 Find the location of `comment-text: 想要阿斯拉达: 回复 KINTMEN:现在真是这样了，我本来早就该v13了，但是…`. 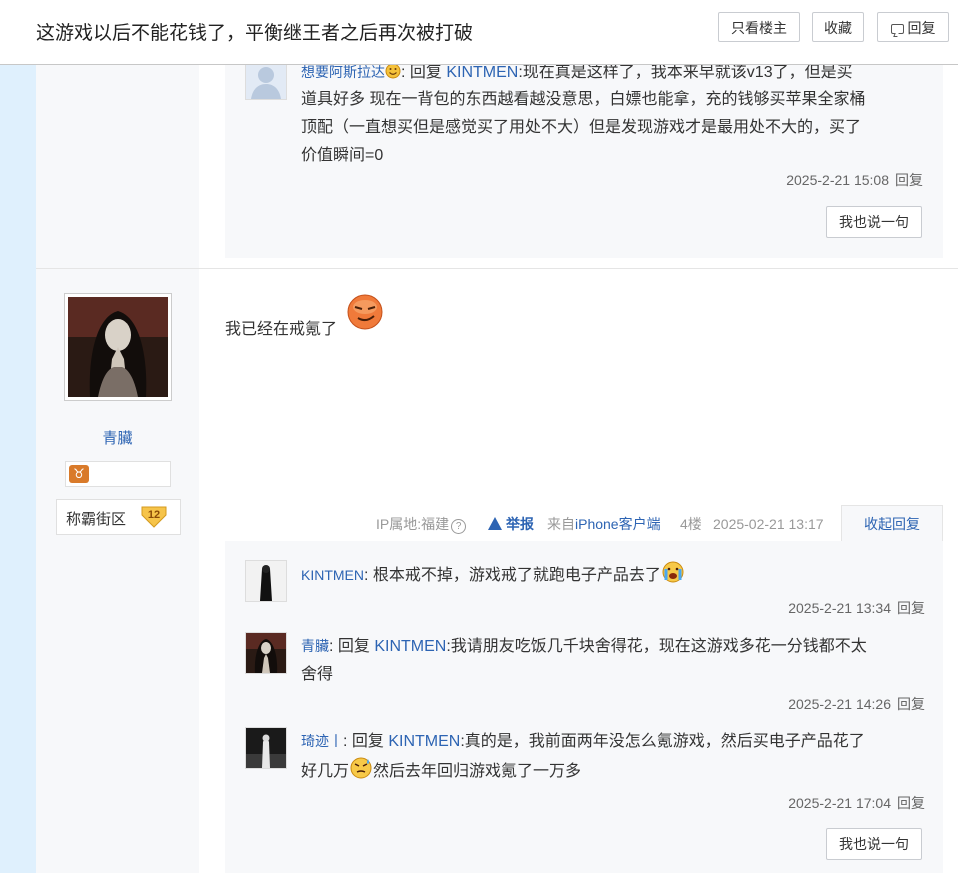

comment-text: 想要阿斯拉达: 回复 KINTMEN:现在真是这样了，我本来早就该v13了，但是… is located at coordinates (613, 114).